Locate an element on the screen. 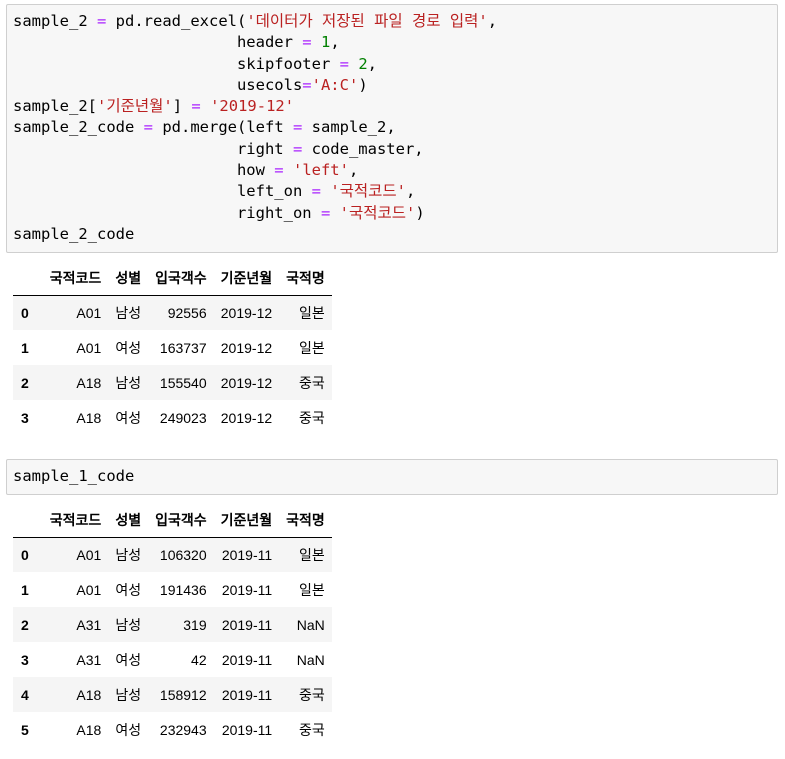  table-row: 1 A01 여성 163737 2019-12 일본 is located at coordinates (172, 347).